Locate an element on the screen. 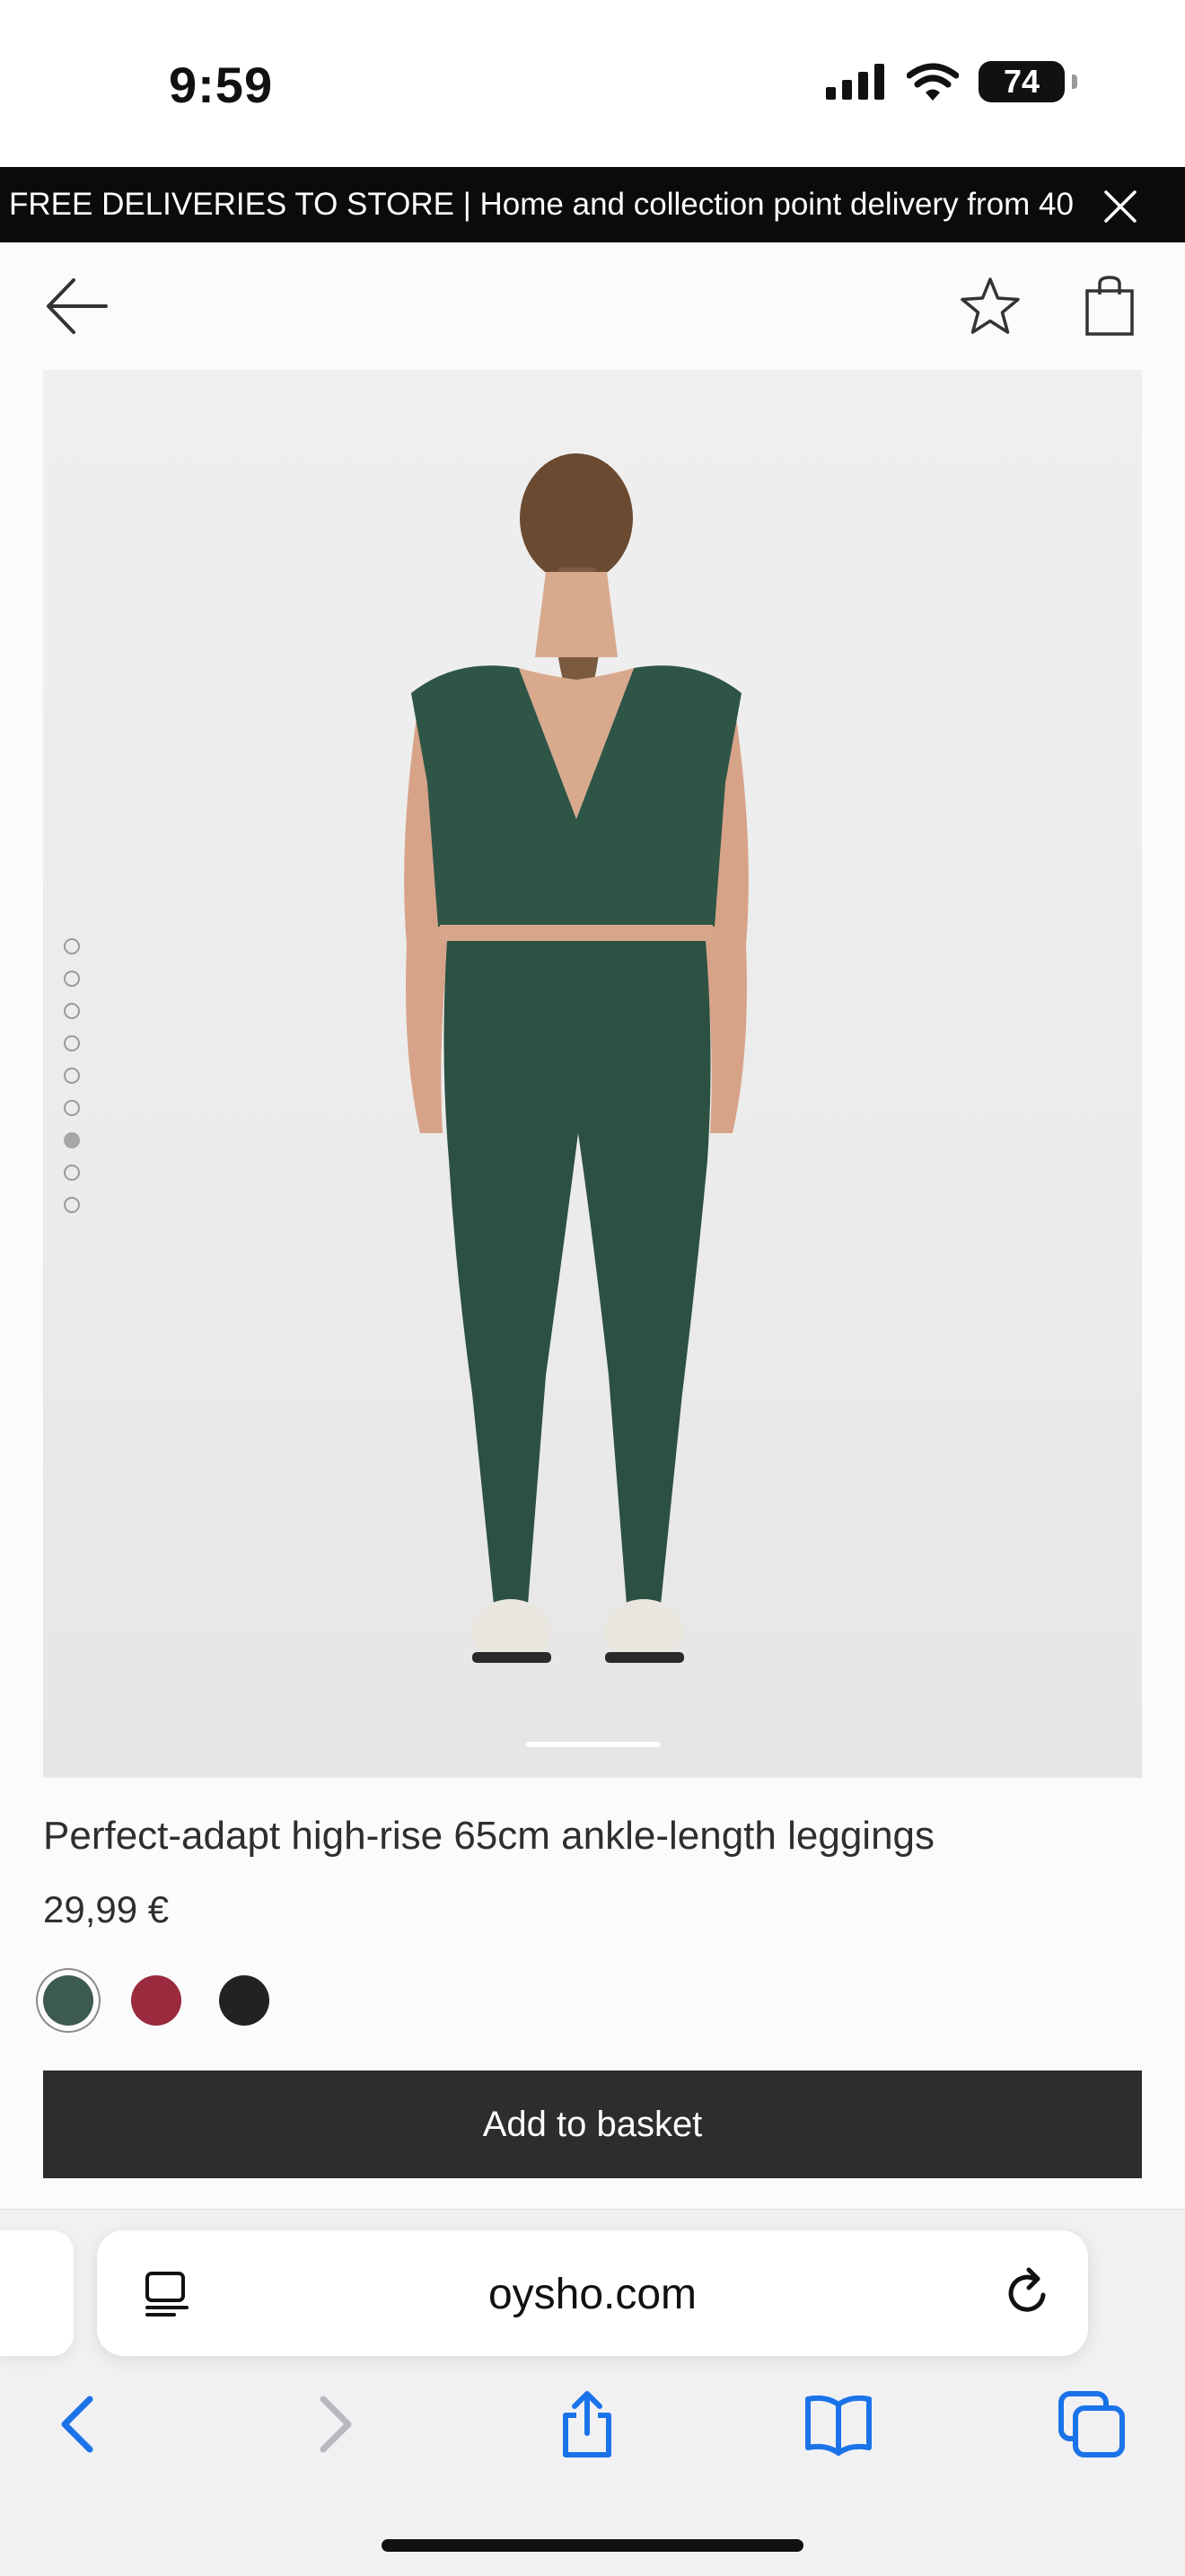 Image resolution: width=1185 pixels, height=2576 pixels. battery-level: 74 is located at coordinates (1021, 81).